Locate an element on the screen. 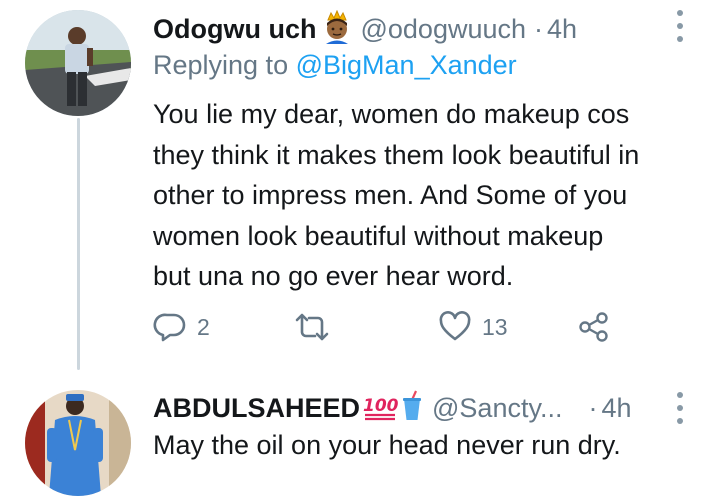 This screenshot has width=720, height=496. tweet-actions: 2 13 is located at coordinates (393, 327).